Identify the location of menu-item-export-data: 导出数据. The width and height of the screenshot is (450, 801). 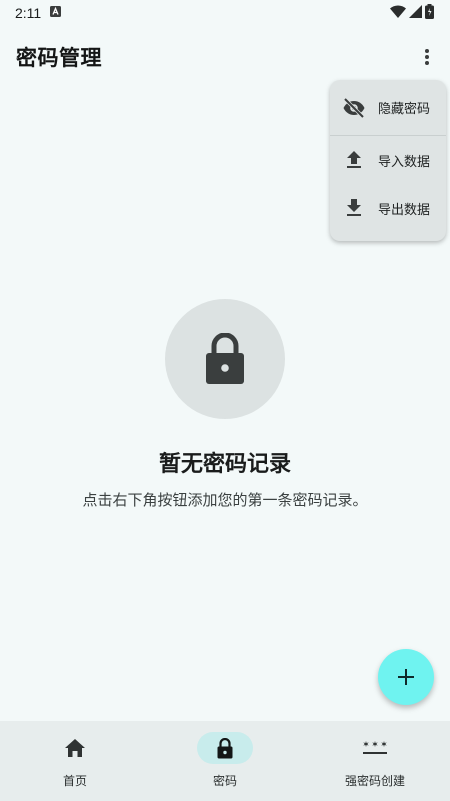
(388, 208).